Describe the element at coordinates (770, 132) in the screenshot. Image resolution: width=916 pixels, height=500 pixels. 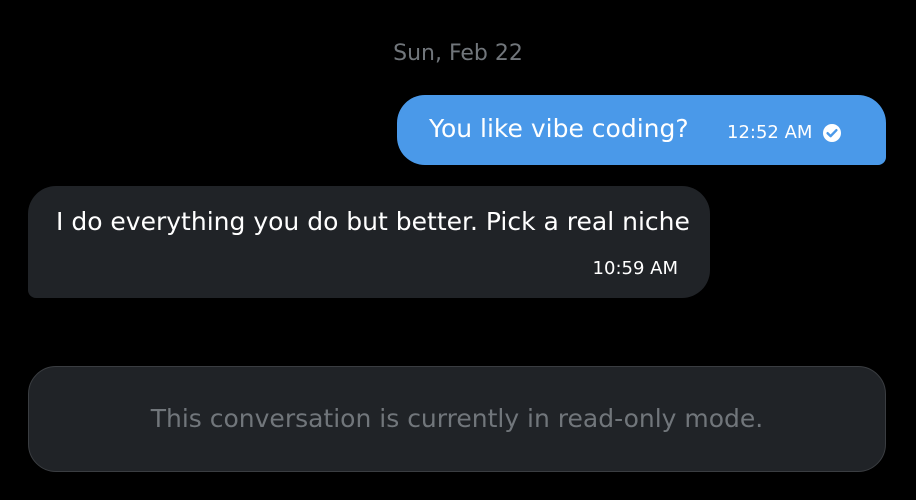
I see `sent-message-time: 12:52 AM` at that location.